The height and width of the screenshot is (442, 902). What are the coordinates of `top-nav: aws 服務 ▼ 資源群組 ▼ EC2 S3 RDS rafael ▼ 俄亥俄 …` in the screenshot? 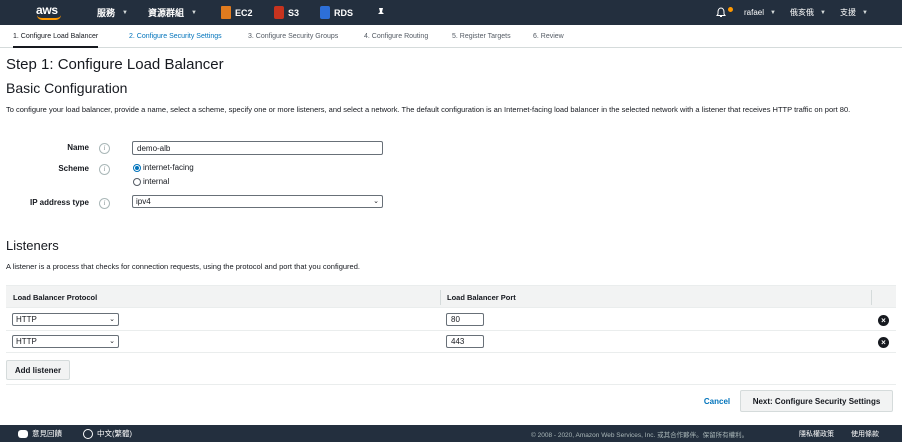 It's located at (451, 12).